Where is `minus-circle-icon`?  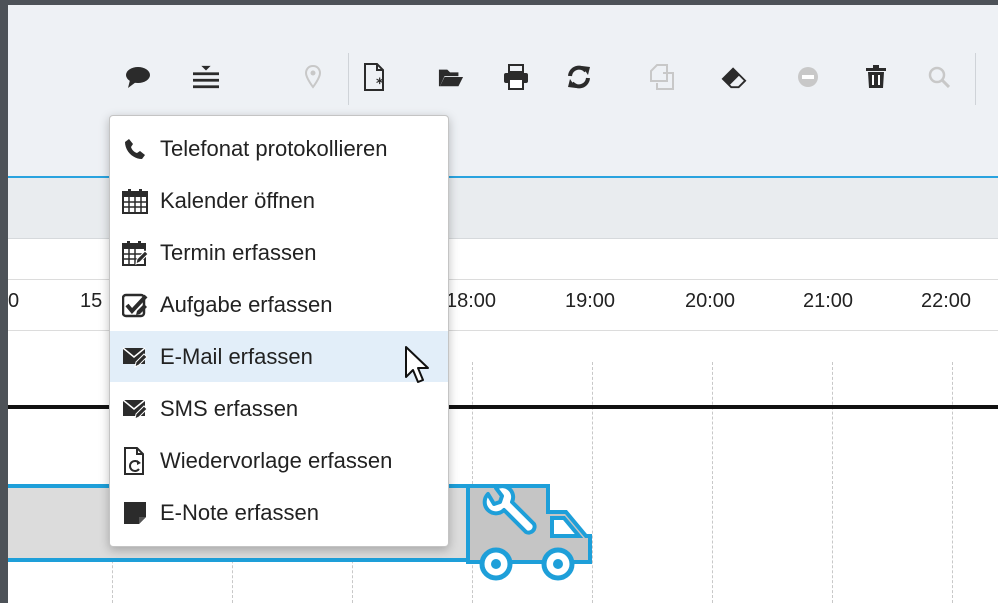
minus-circle-icon is located at coordinates (808, 77).